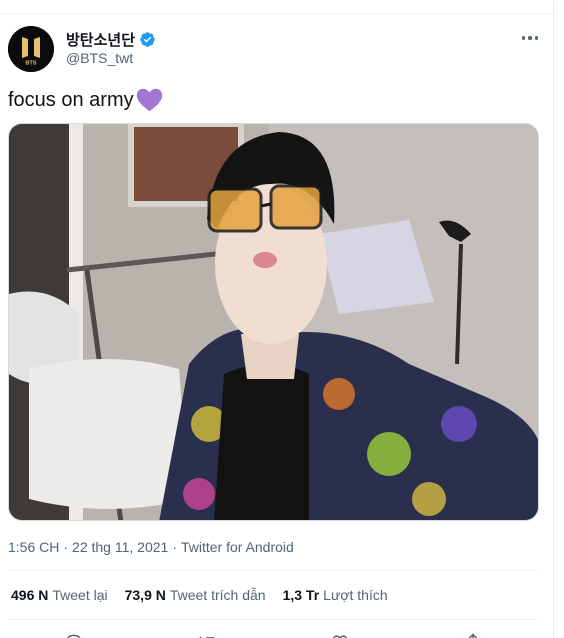  I want to click on retweet-icon, so click(207, 635).